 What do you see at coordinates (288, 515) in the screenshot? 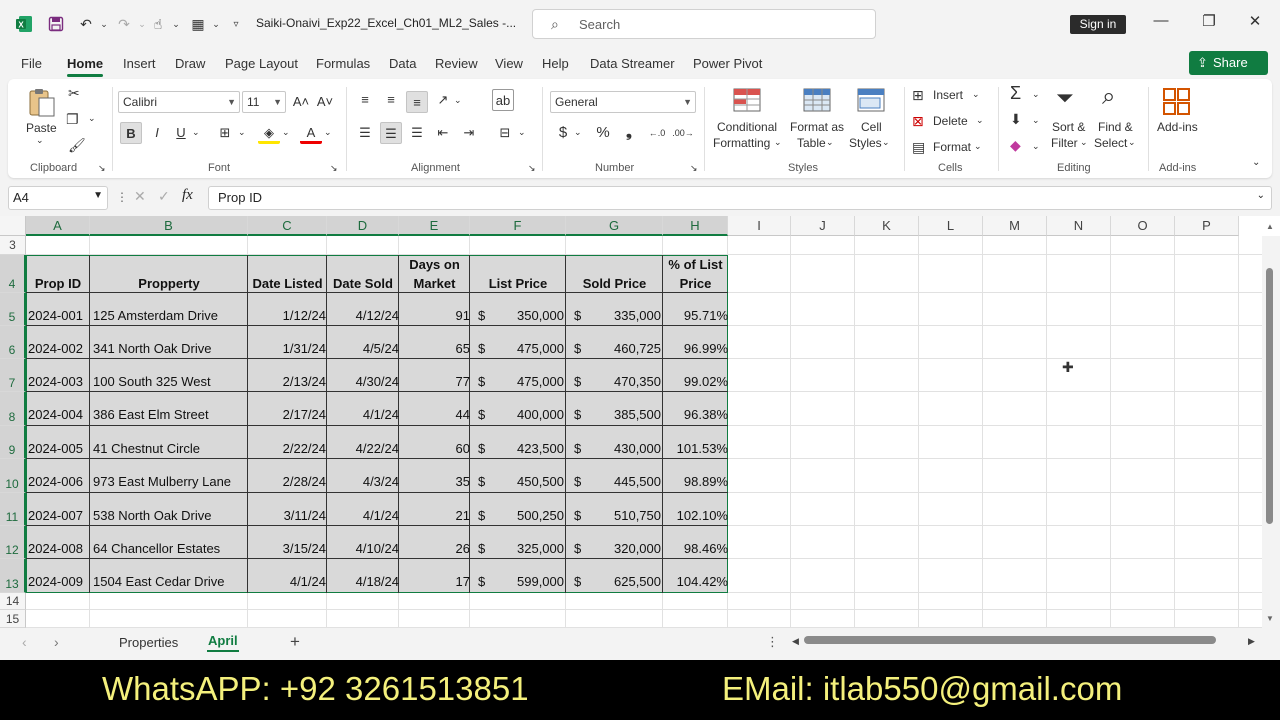
I see `date-listed-cell: 3/11/24` at bounding box center [288, 515].